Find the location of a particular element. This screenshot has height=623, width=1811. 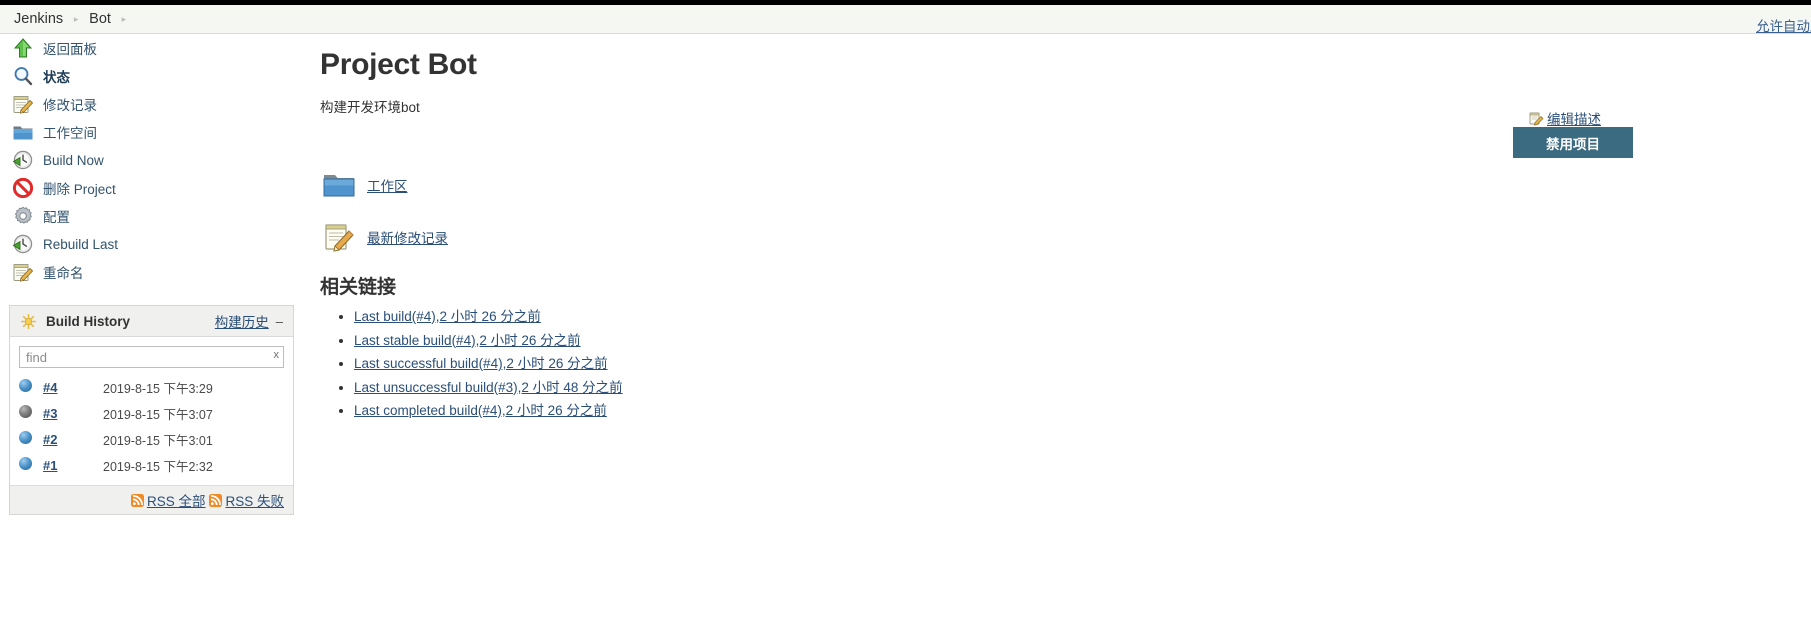

table-row: #1 2019-8-15 下午2:32 is located at coordinates (151, 465).